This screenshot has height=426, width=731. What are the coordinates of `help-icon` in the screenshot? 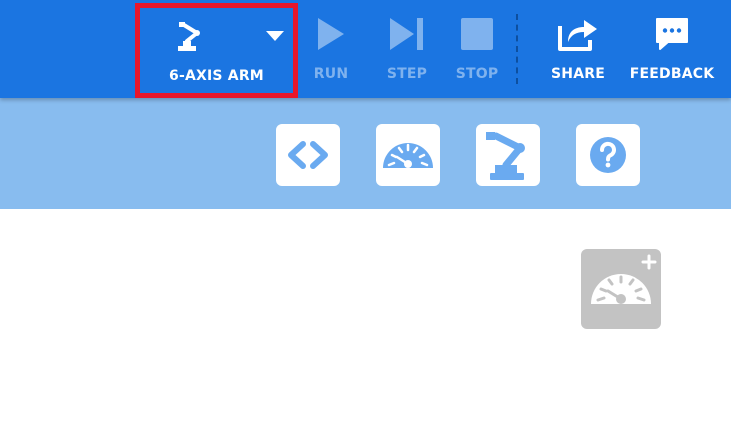 It's located at (608, 155).